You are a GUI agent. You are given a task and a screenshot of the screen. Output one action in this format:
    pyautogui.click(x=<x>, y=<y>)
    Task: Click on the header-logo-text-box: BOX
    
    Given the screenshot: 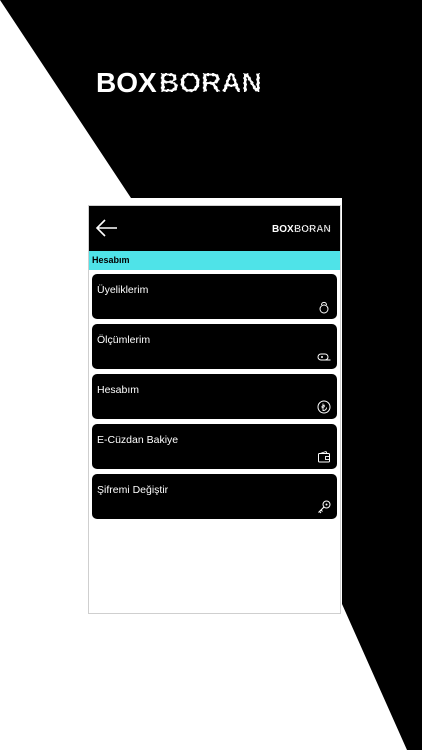 What is the action you would take?
    pyautogui.click(x=283, y=229)
    